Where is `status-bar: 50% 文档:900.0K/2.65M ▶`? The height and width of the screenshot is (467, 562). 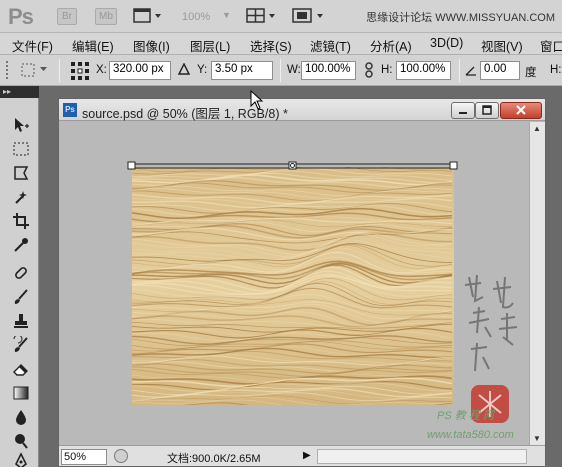
status-bar: 50% 文档:900.0K/2.65M ▶ is located at coordinates (302, 455).